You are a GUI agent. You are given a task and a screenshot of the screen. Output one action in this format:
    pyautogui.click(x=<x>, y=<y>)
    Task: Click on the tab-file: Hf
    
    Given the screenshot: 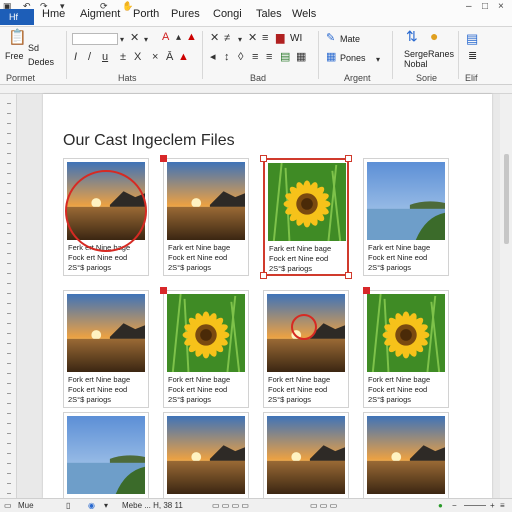 What is the action you would take?
    pyautogui.click(x=17, y=17)
    